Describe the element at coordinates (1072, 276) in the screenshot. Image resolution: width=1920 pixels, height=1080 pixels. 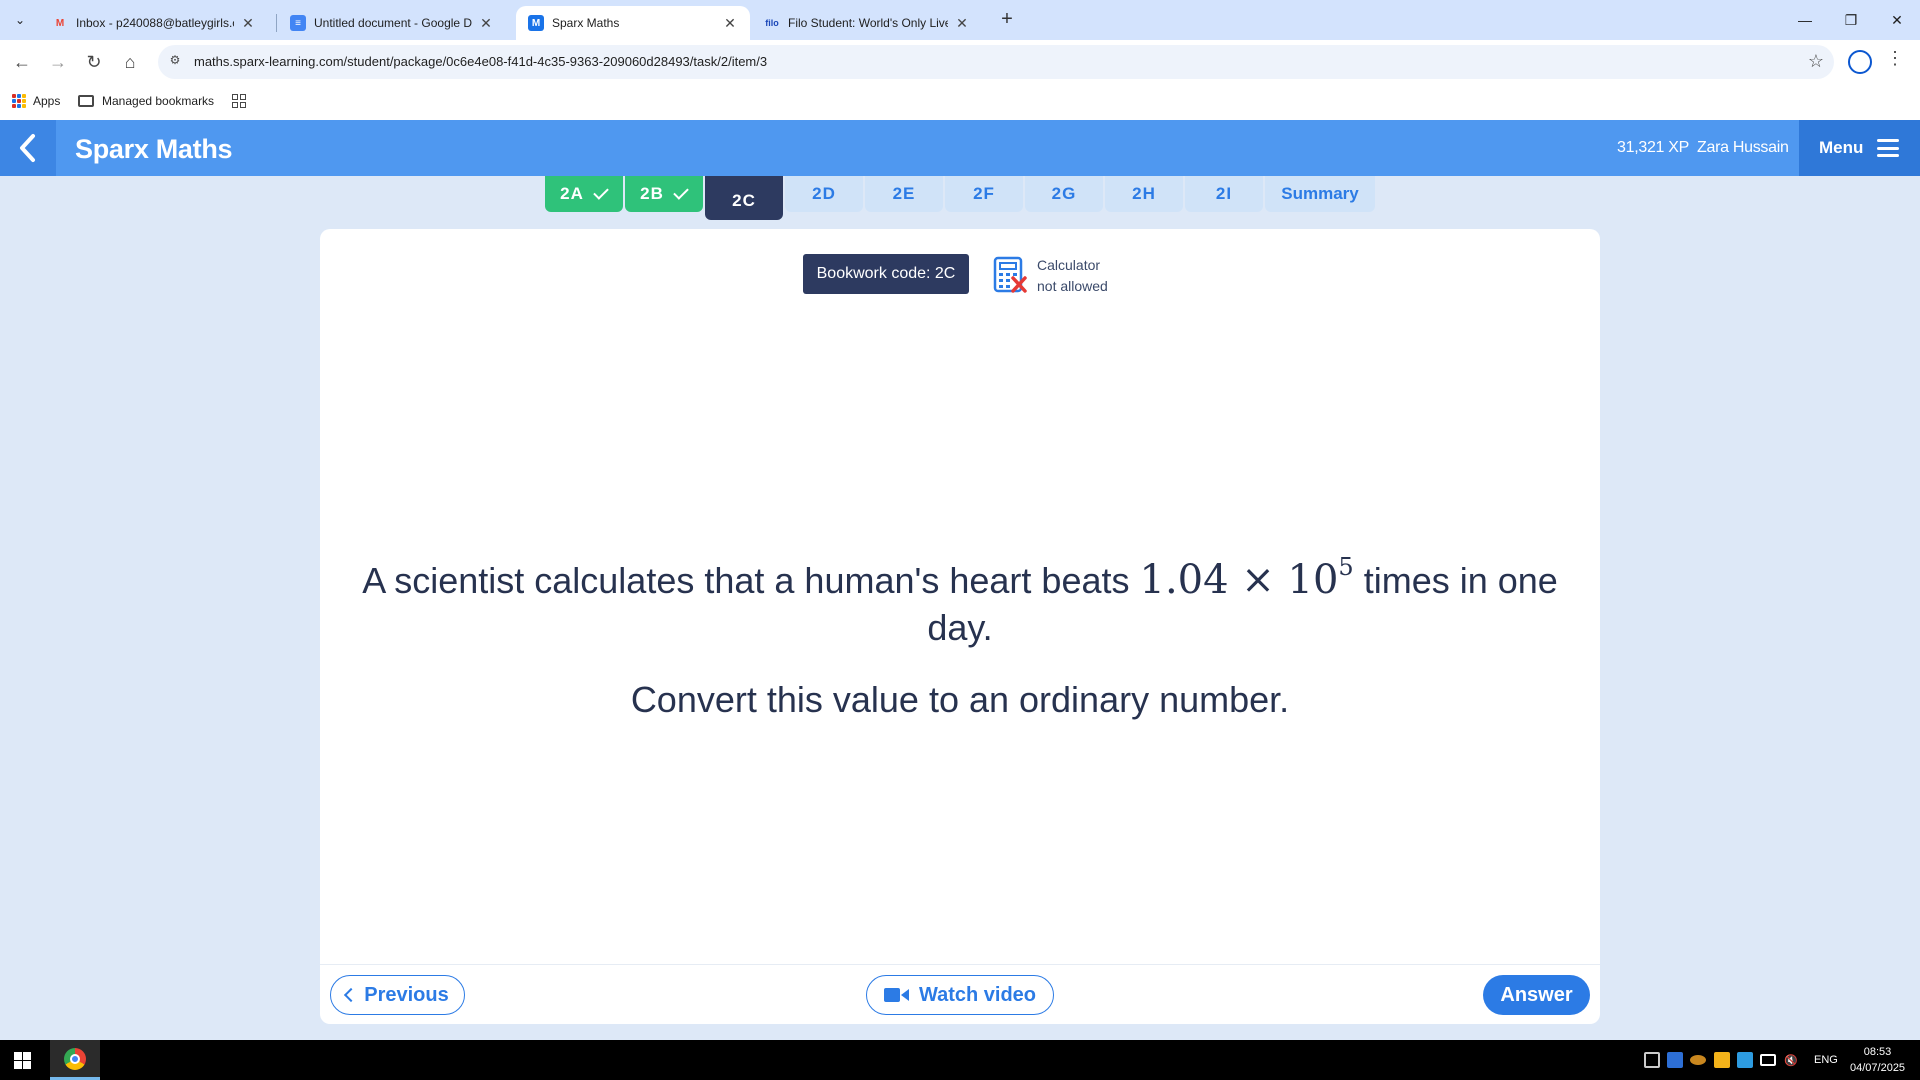
I see `calculator-status: Calculator not allowed` at that location.